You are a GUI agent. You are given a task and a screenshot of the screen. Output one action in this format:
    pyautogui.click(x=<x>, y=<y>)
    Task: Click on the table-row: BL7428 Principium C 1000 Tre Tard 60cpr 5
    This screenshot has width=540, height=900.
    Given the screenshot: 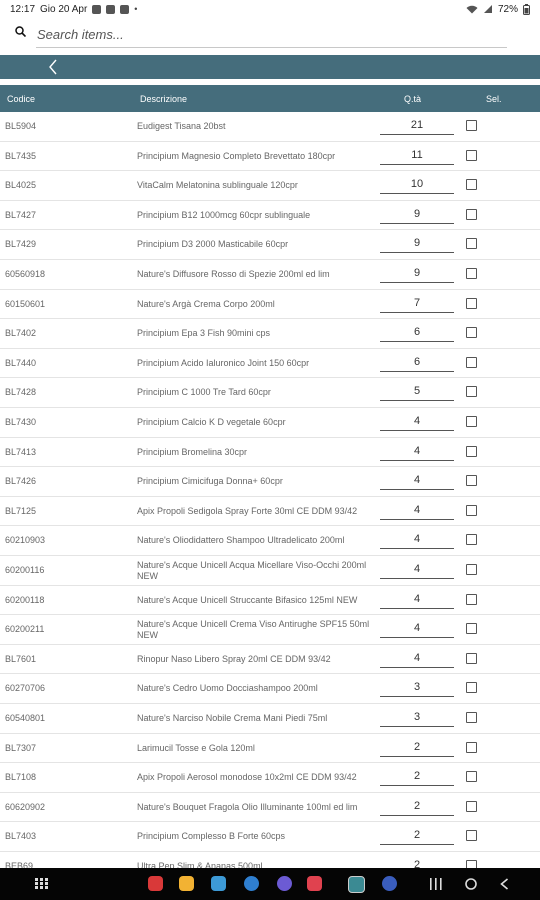 What is the action you would take?
    pyautogui.click(x=270, y=393)
    